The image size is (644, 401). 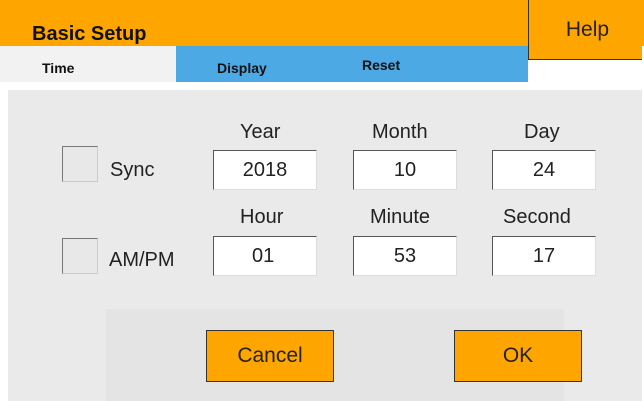 I want to click on minute-label: Minute, so click(x=400, y=217).